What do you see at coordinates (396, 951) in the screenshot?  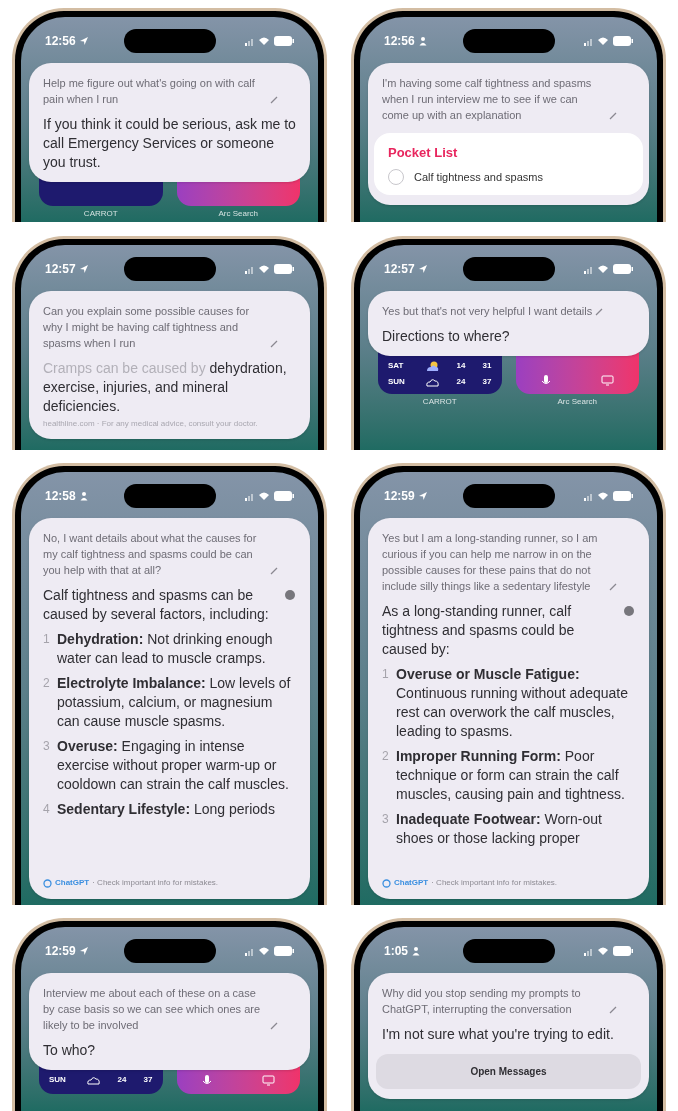 I see `status-time: 1:05` at bounding box center [396, 951].